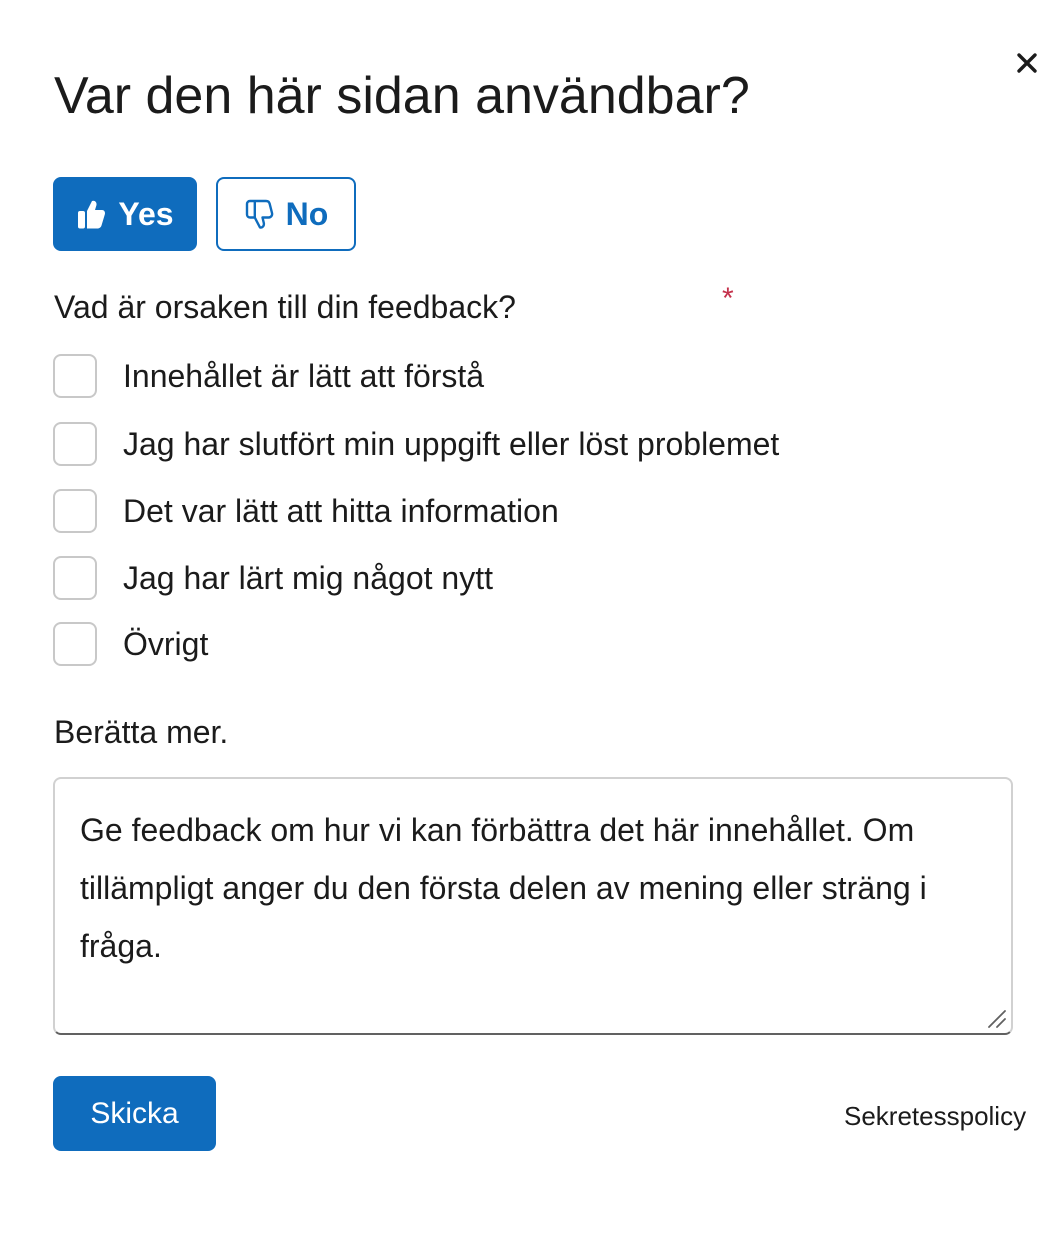  Describe the element at coordinates (285, 307) in the screenshot. I see `reason-question: Vad är orsaken till din feedback?` at that location.